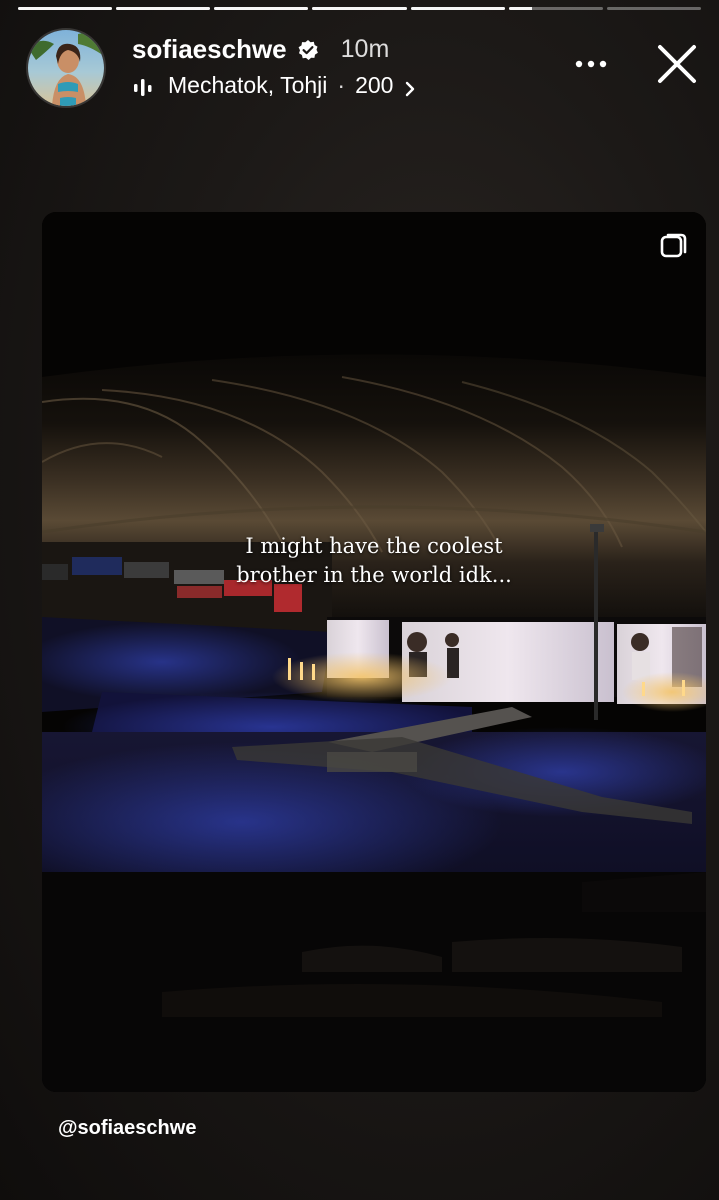  Describe the element at coordinates (365, 49) in the screenshot. I see `post-time: 10m` at that location.